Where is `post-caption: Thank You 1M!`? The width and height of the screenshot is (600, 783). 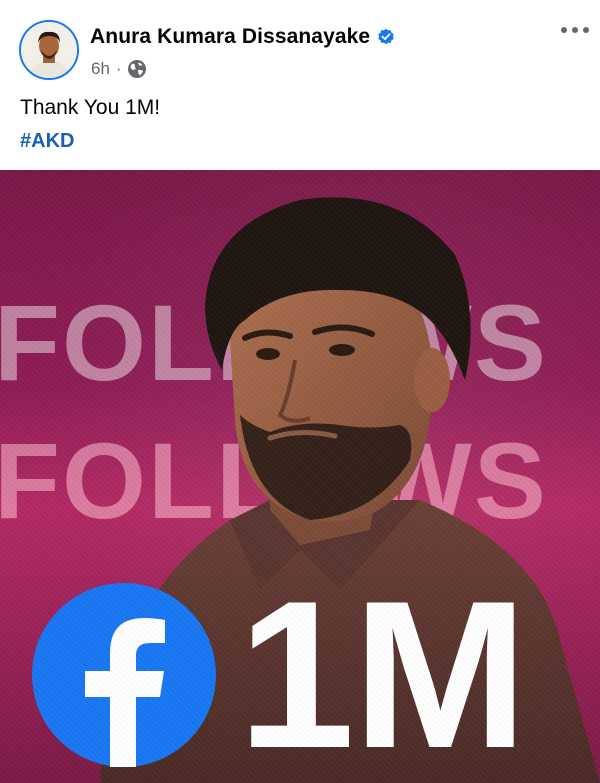
post-caption: Thank You 1M! is located at coordinates (90, 107).